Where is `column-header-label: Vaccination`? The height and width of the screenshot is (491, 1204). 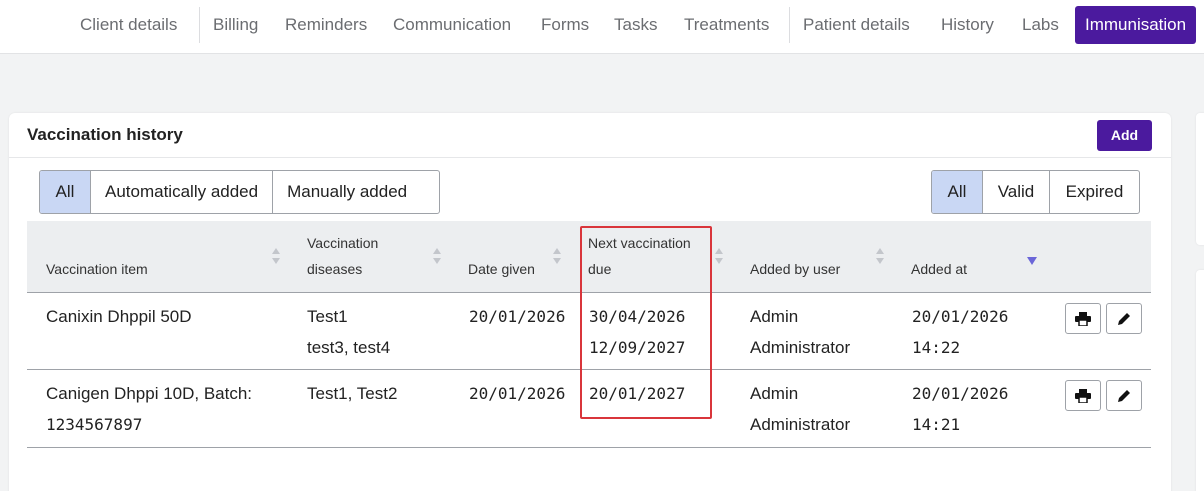
column-header-label: Vaccination is located at coordinates (343, 243).